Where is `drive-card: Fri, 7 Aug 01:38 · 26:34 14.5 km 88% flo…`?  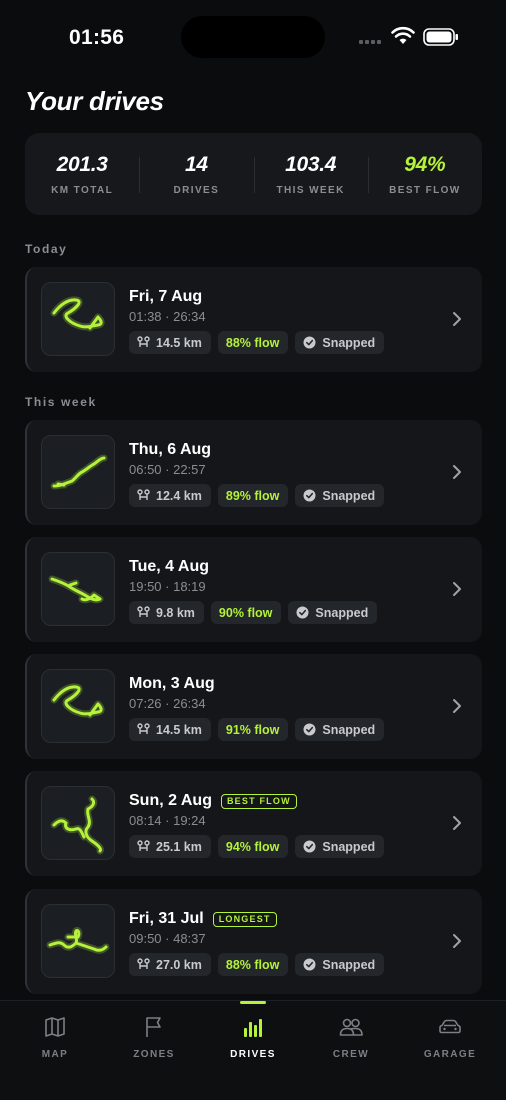
drive-card: Fri, 7 Aug 01:38 · 26:34 14.5 km 88% flo… is located at coordinates (253, 319).